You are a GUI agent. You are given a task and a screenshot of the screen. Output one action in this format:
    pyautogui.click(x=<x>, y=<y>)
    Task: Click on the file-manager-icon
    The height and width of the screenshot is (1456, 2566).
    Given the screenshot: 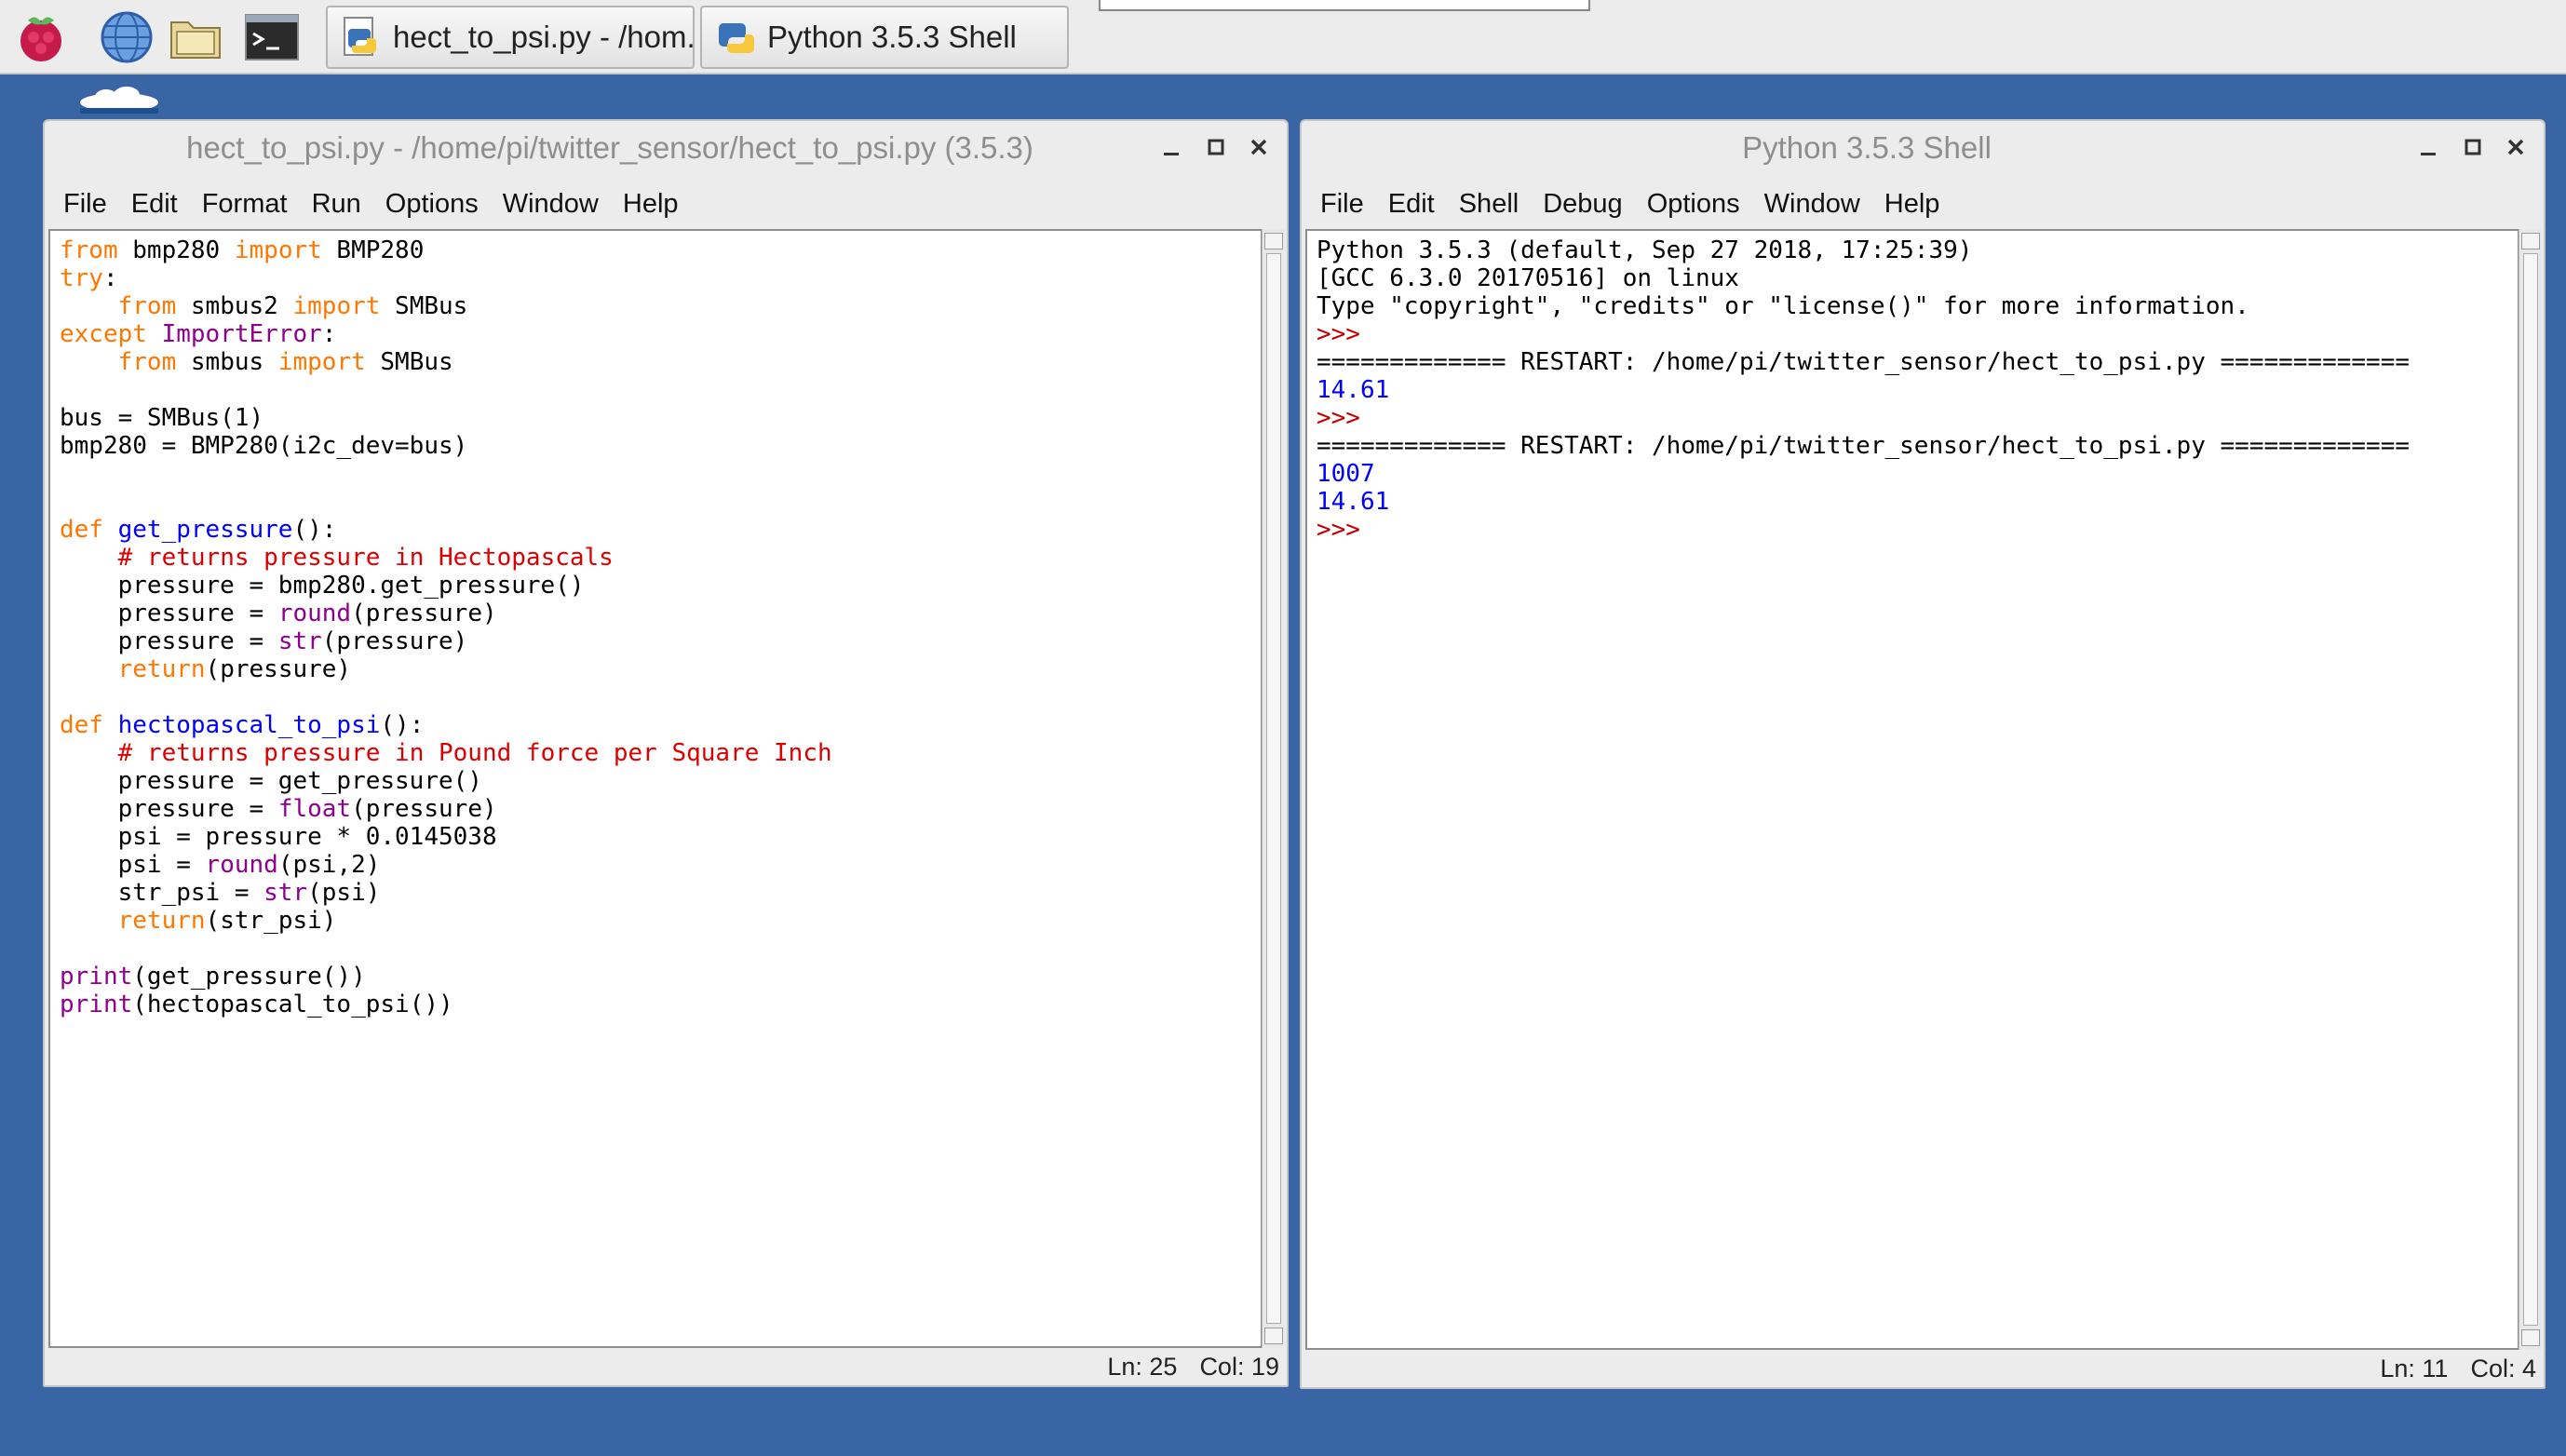 What is the action you would take?
    pyautogui.click(x=195, y=37)
    